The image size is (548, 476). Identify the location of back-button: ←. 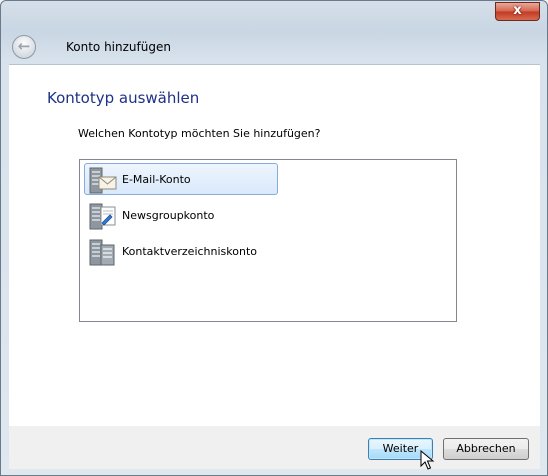
(24, 47).